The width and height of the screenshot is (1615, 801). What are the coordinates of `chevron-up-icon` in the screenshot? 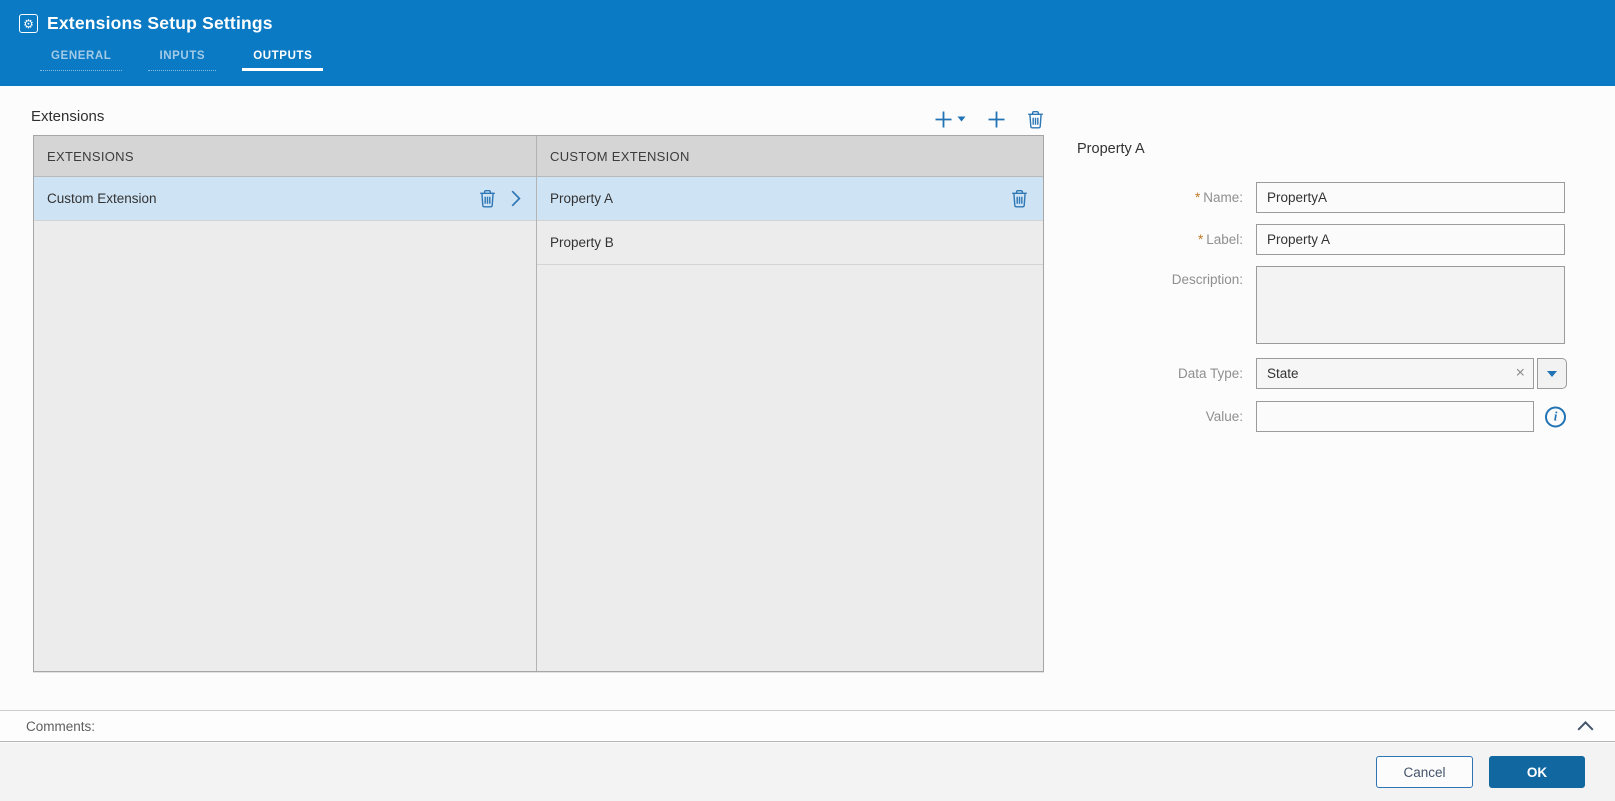 It's located at (1585, 726).